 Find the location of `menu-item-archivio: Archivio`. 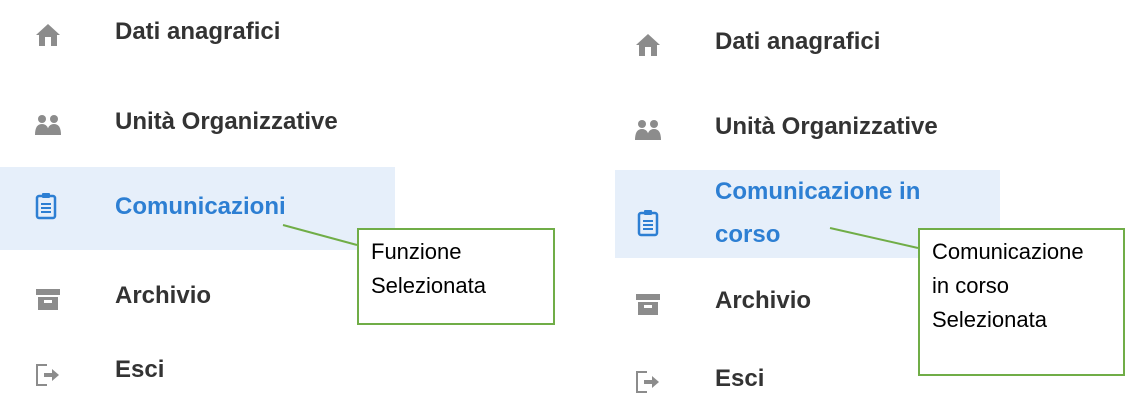

menu-item-archivio: Archivio is located at coordinates (197, 300).